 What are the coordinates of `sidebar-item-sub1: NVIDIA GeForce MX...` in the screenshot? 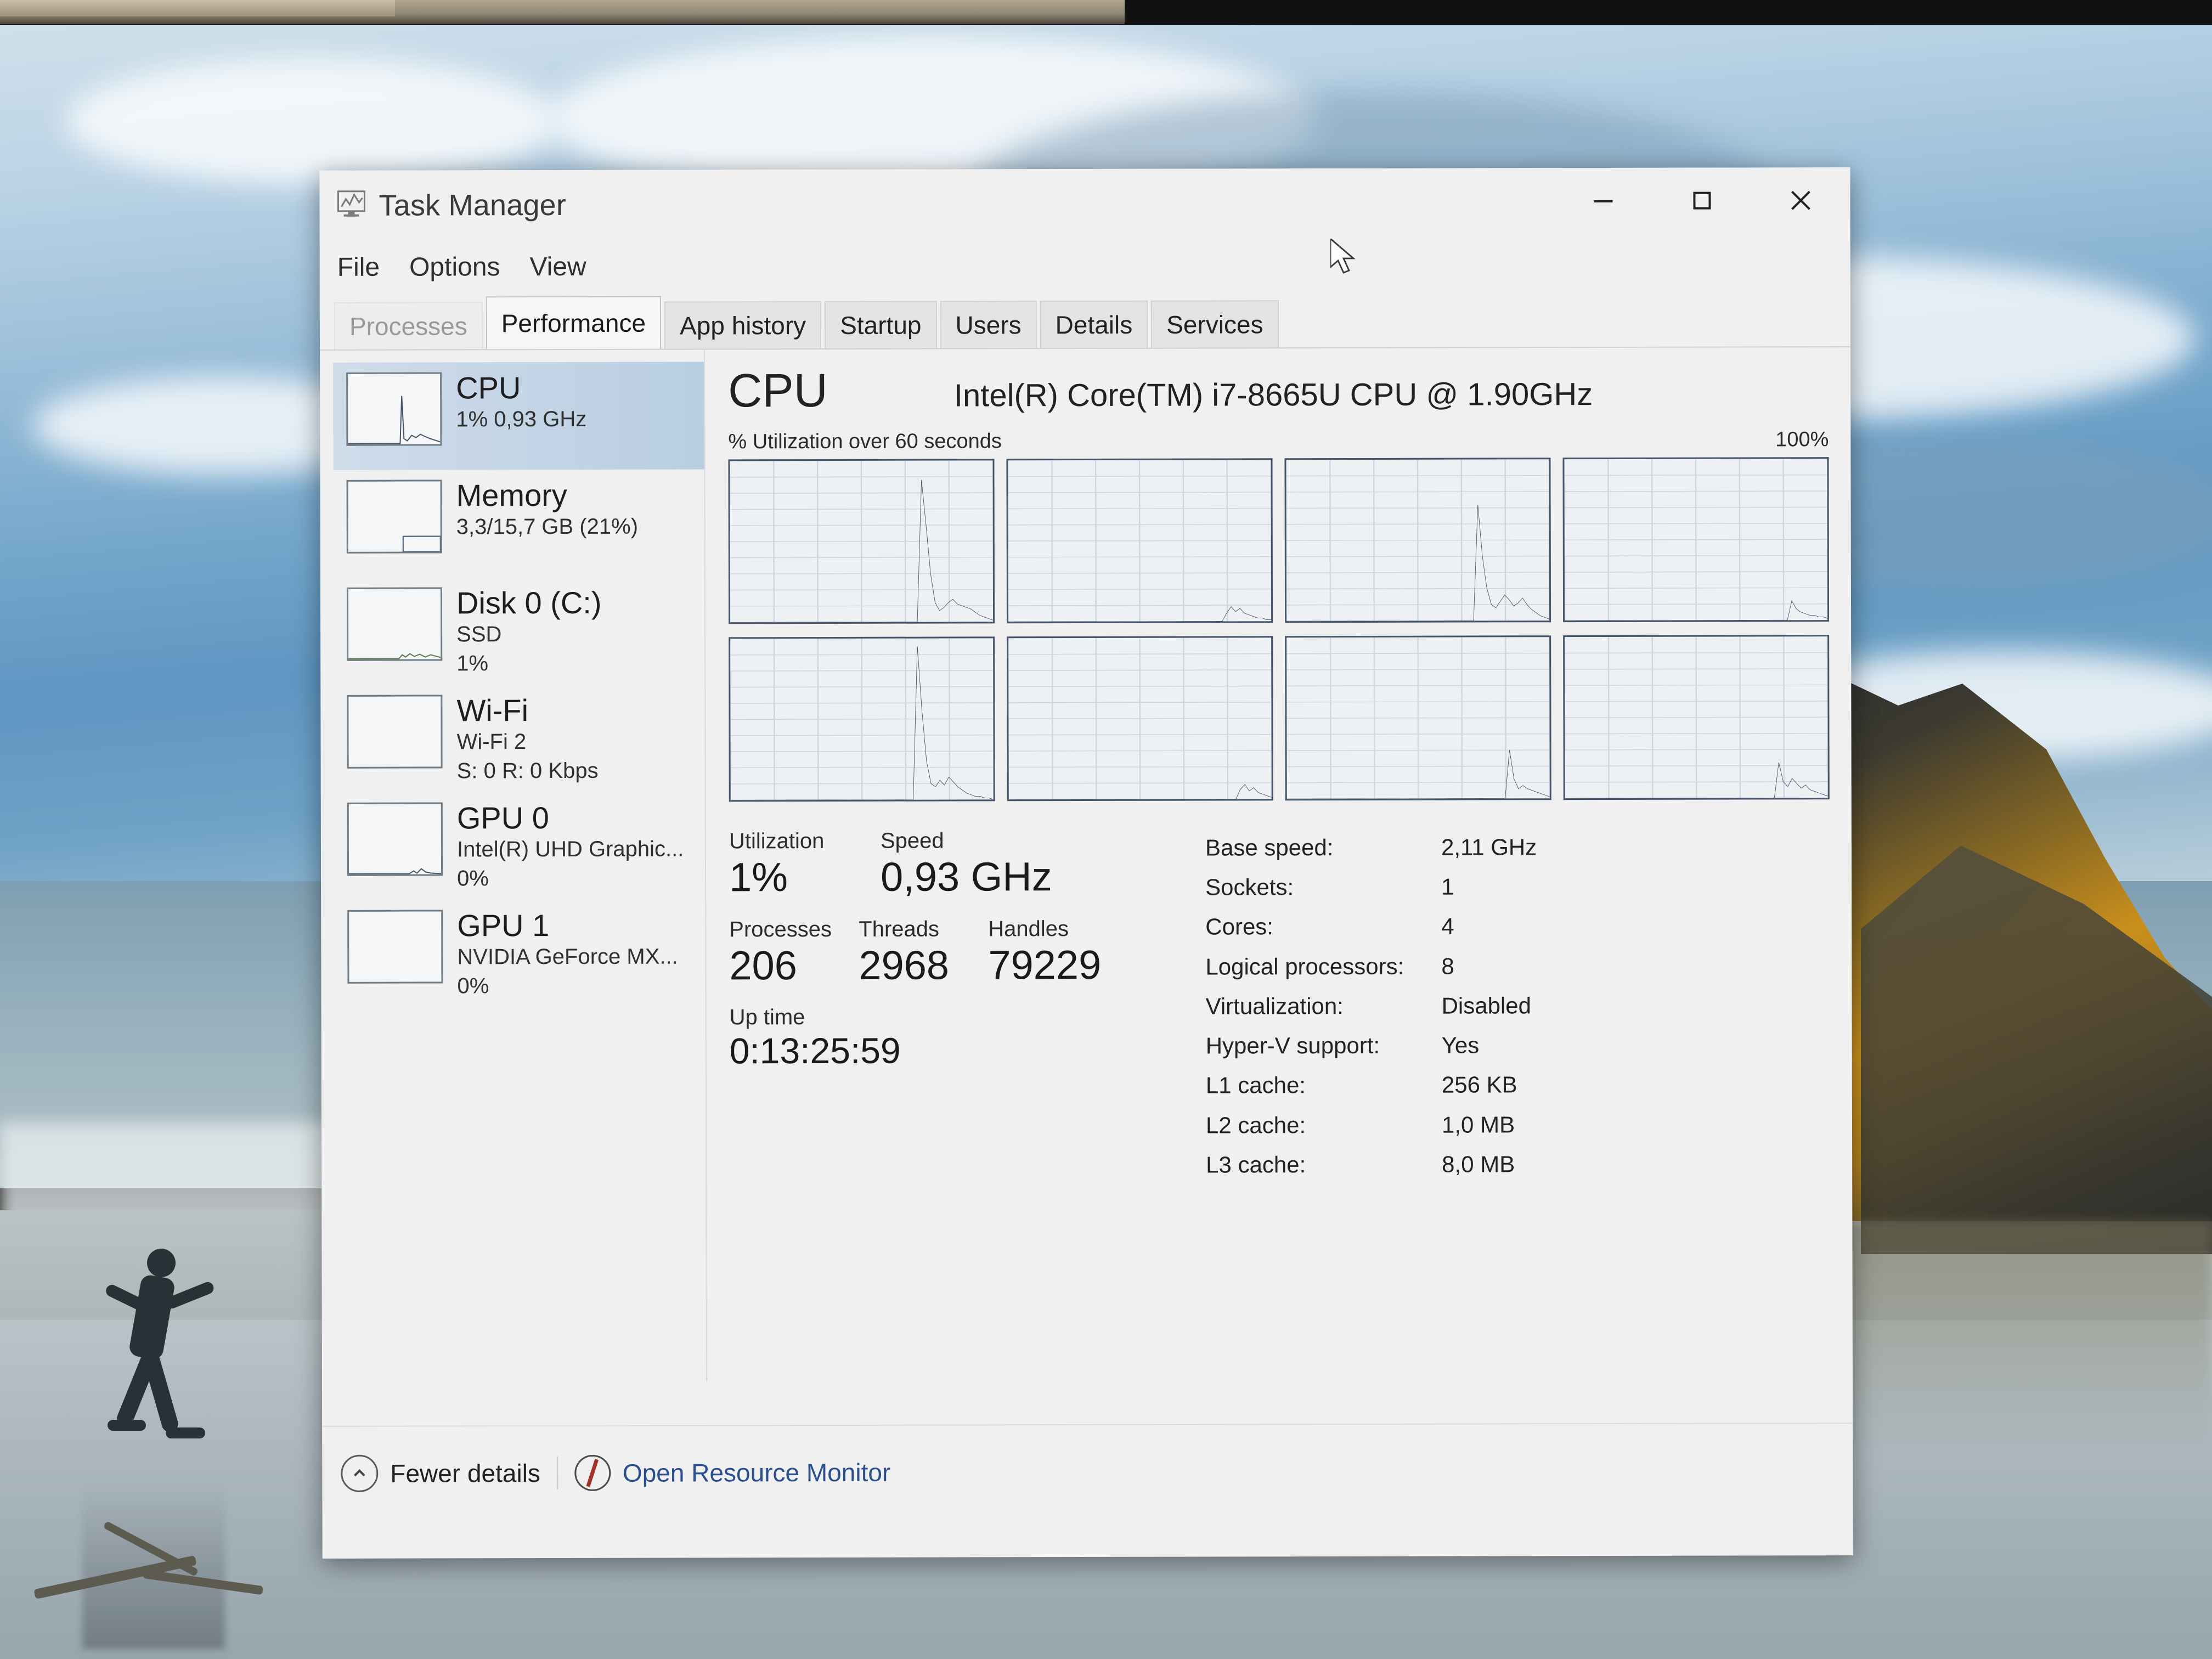 It's located at (567, 957).